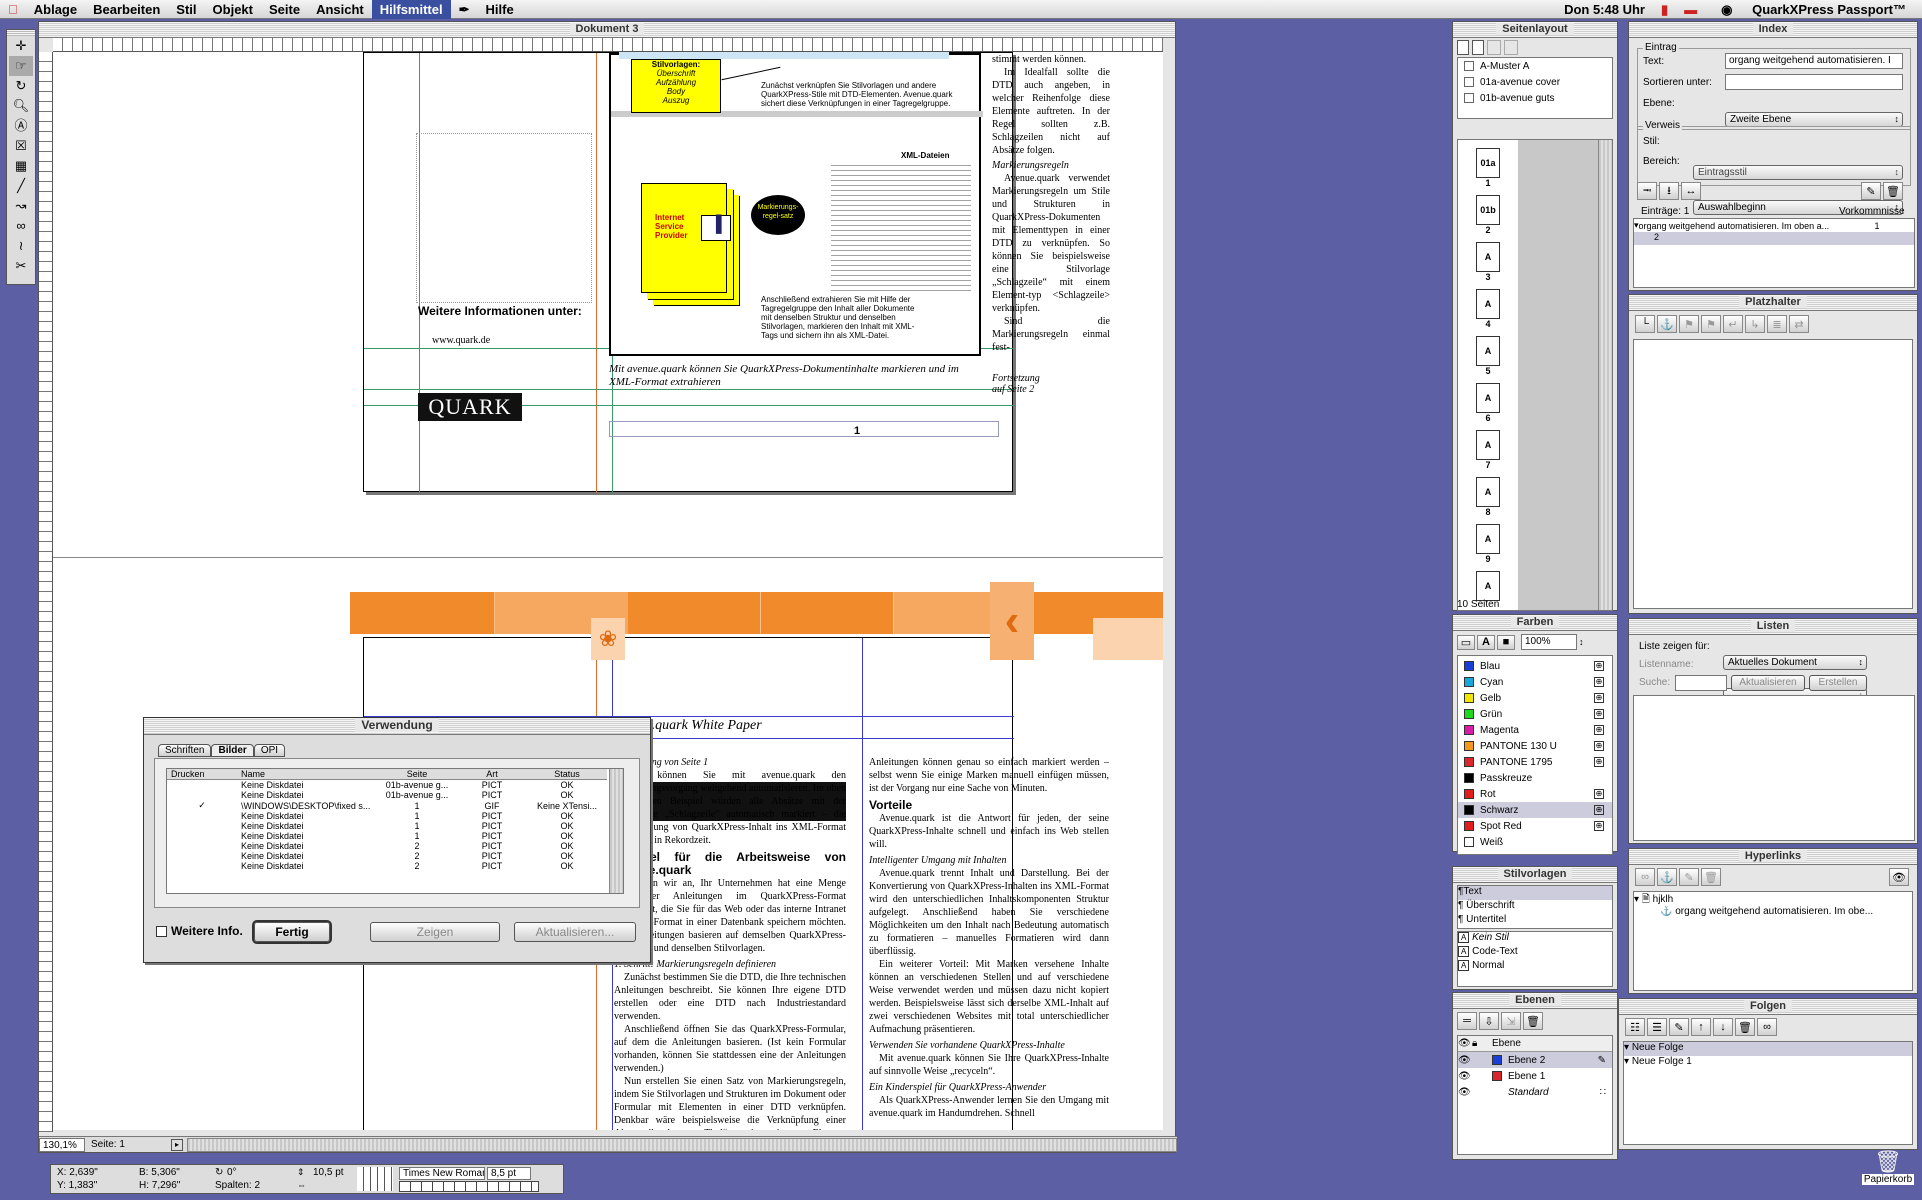 Image resolution: width=1922 pixels, height=1200 pixels. I want to click on page-indicator: Seite: 1, so click(131, 1144).